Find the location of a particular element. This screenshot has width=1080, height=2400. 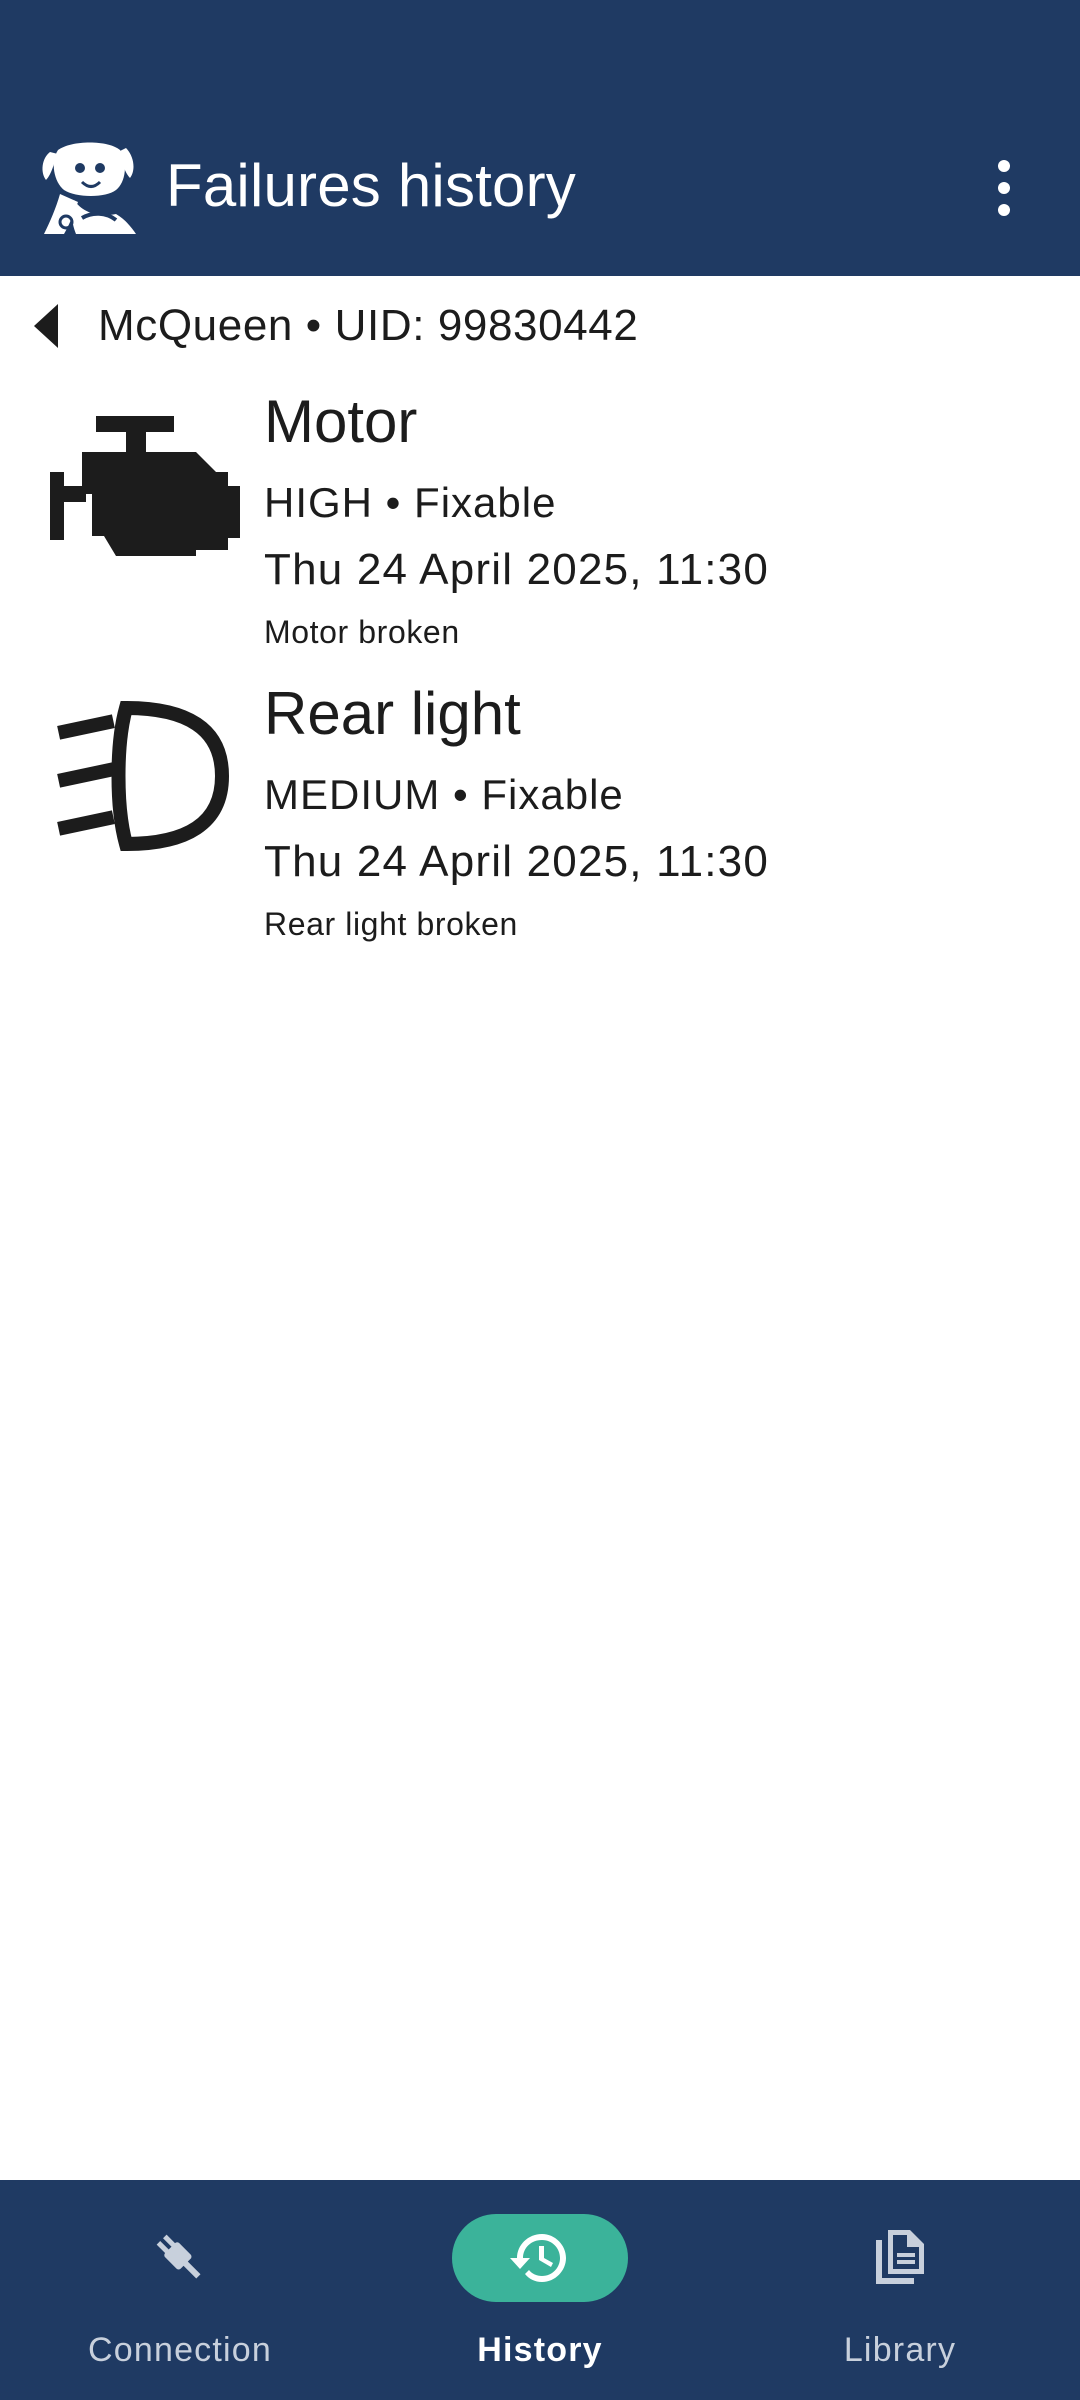

failure-description: Motor broken is located at coordinates (362, 632).